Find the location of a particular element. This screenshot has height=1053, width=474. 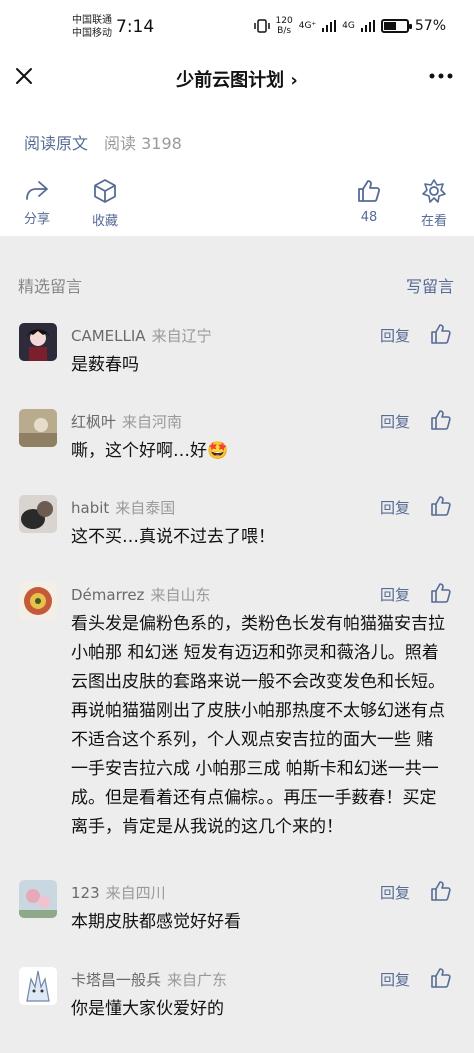

article-footer: 阅读原文 阅读 3198 分享 收藏 48 在看 is located at coordinates (237, 171).